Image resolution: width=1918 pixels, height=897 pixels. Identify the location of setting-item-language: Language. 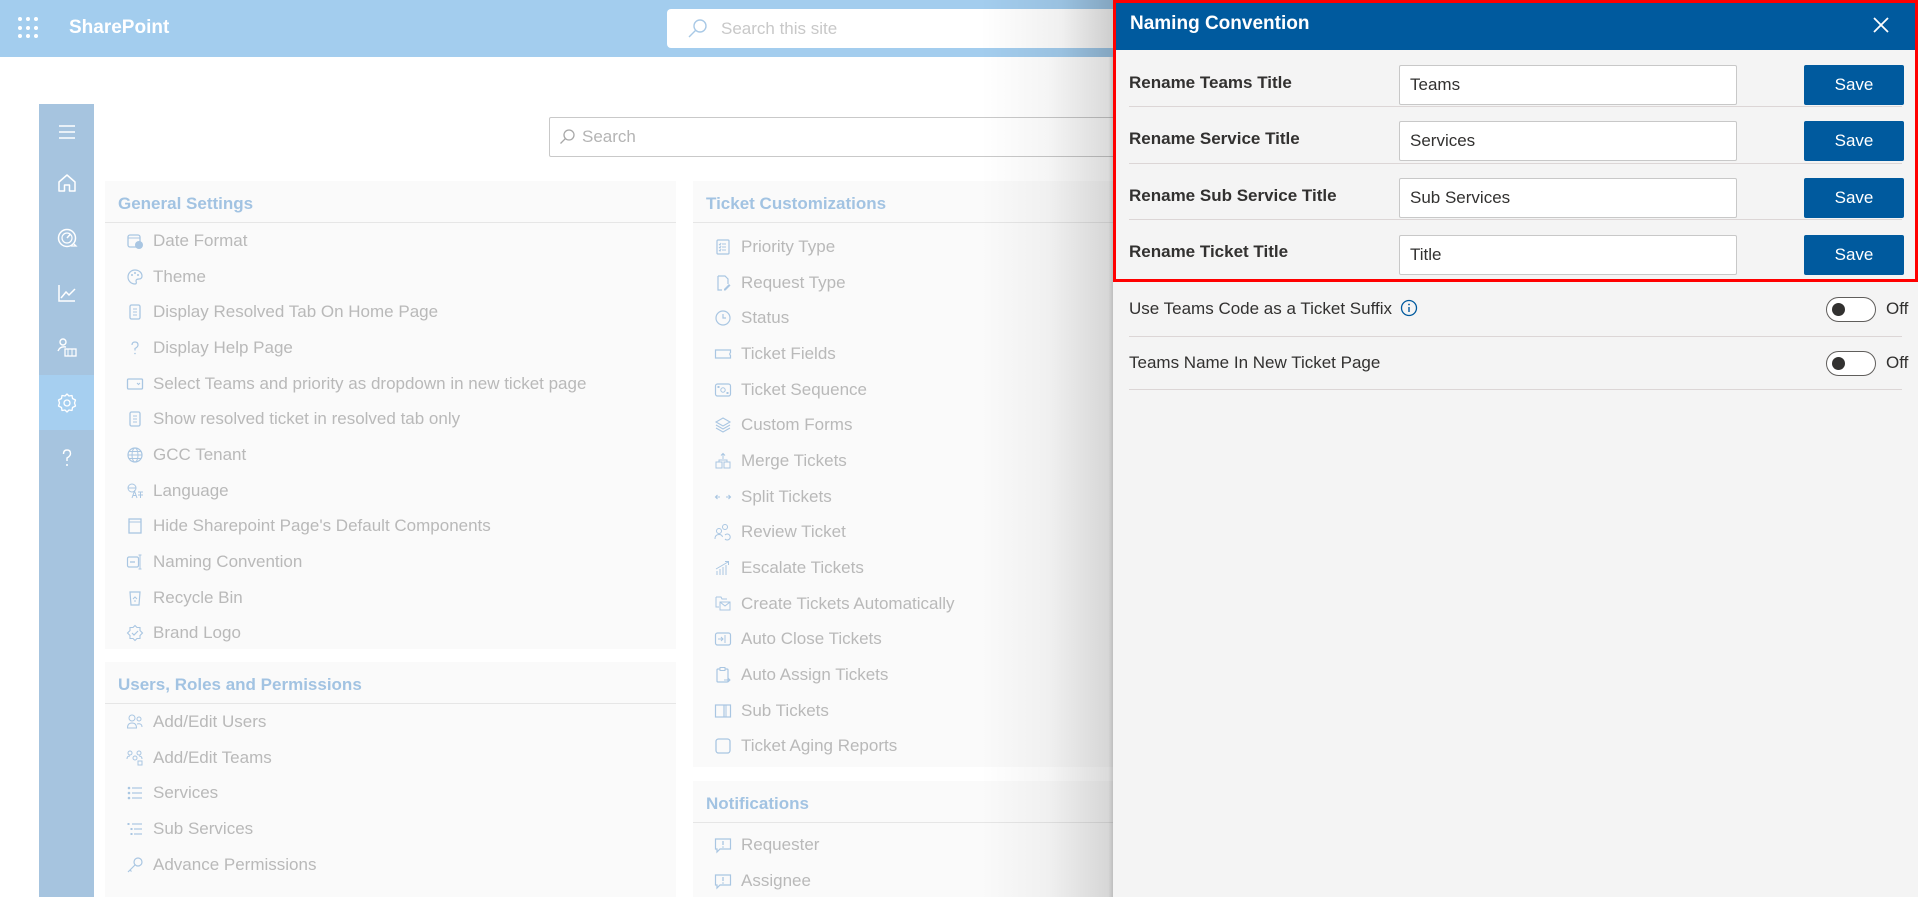
(390, 491).